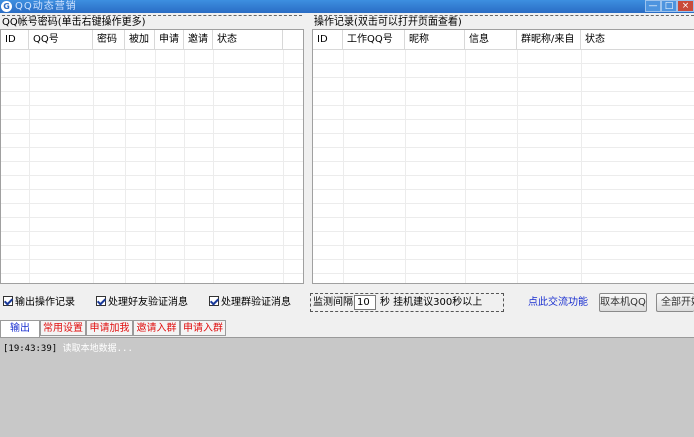 The width and height of the screenshot is (694, 437). Describe the element at coordinates (675, 302) in the screenshot. I see `start-all-button: 全部开始` at that location.